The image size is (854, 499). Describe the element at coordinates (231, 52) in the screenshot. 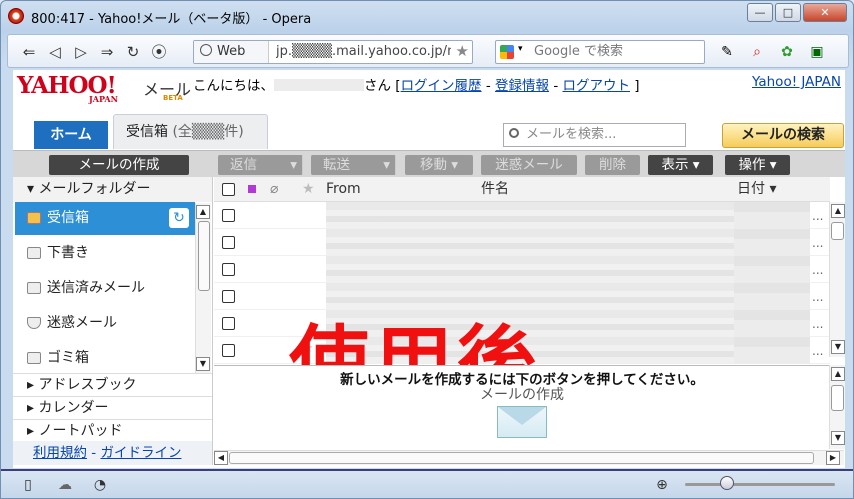

I see `web-badge: Web` at that location.